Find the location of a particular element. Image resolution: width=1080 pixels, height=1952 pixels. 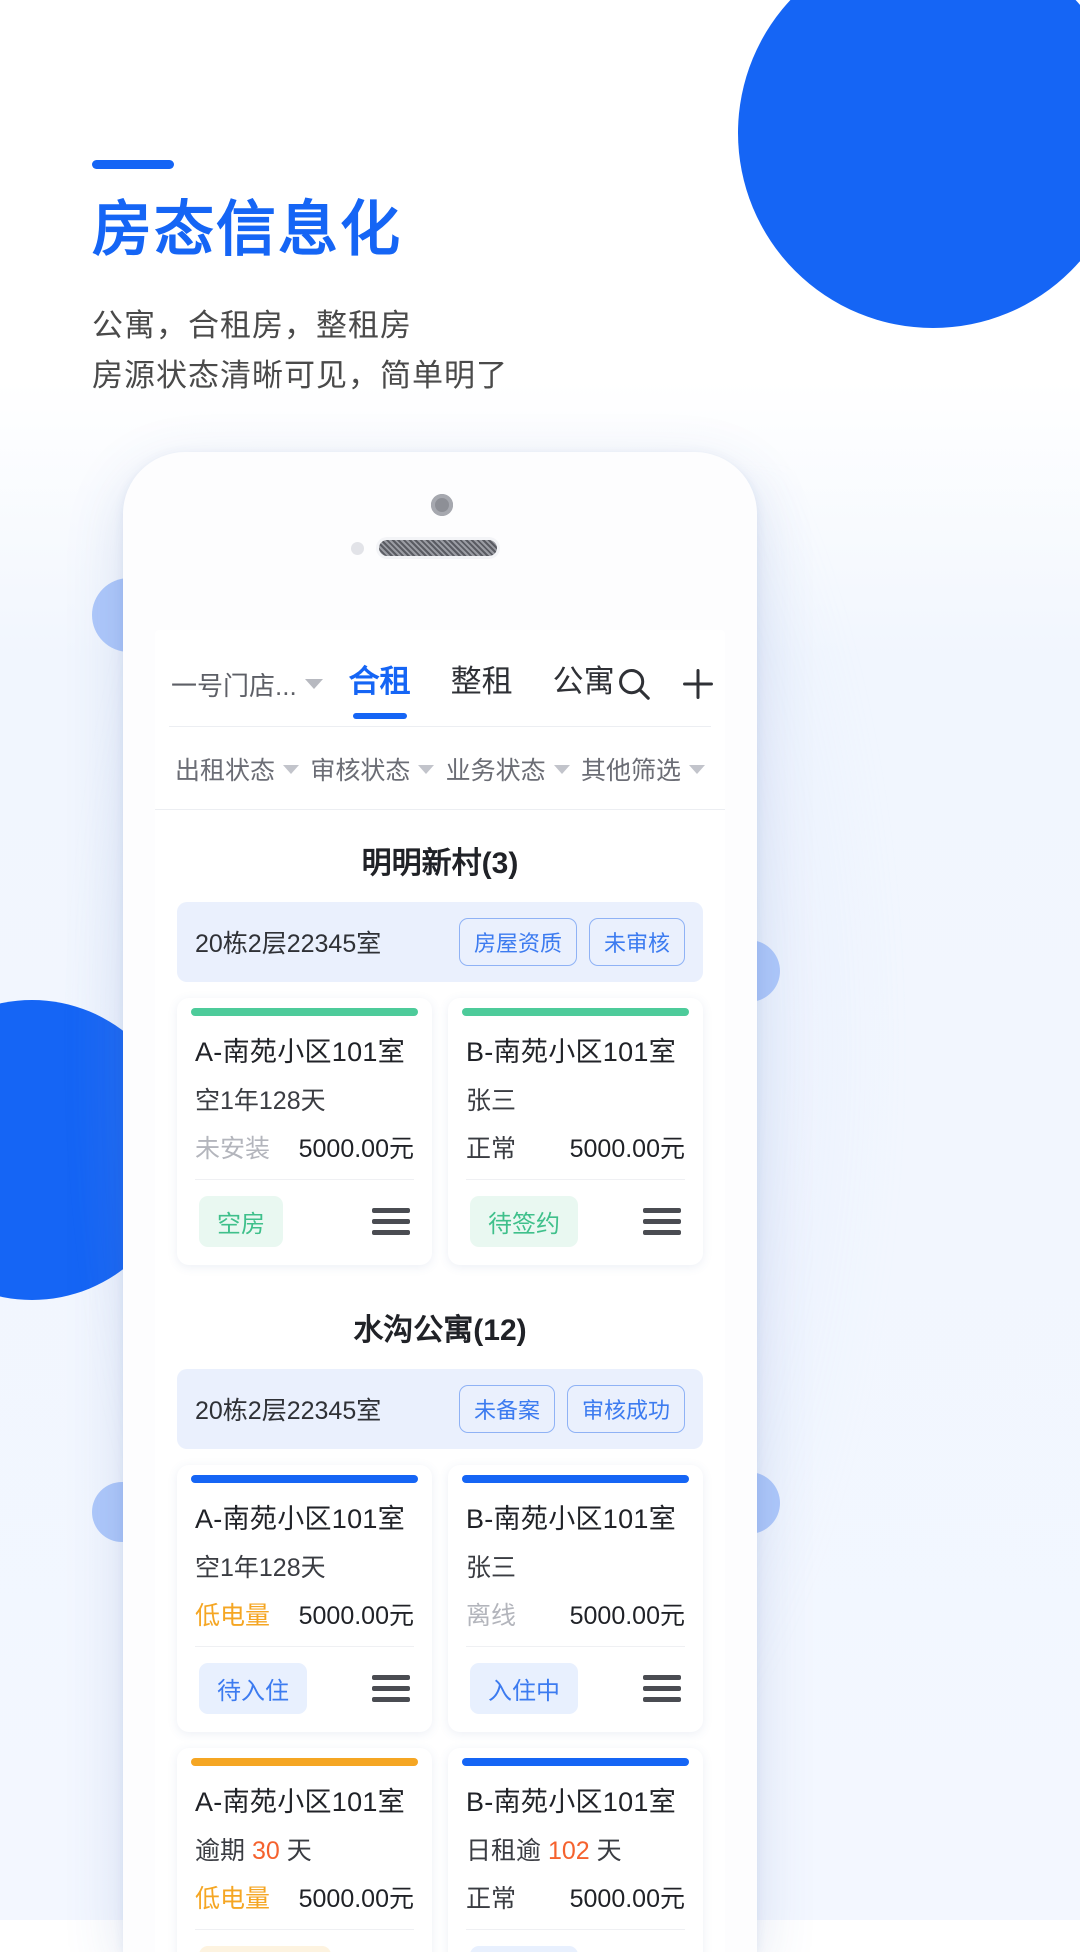

room-card: A-南苑小区101室 空1年128天 低电量 5000.00元 待入住 is located at coordinates (304, 1598).